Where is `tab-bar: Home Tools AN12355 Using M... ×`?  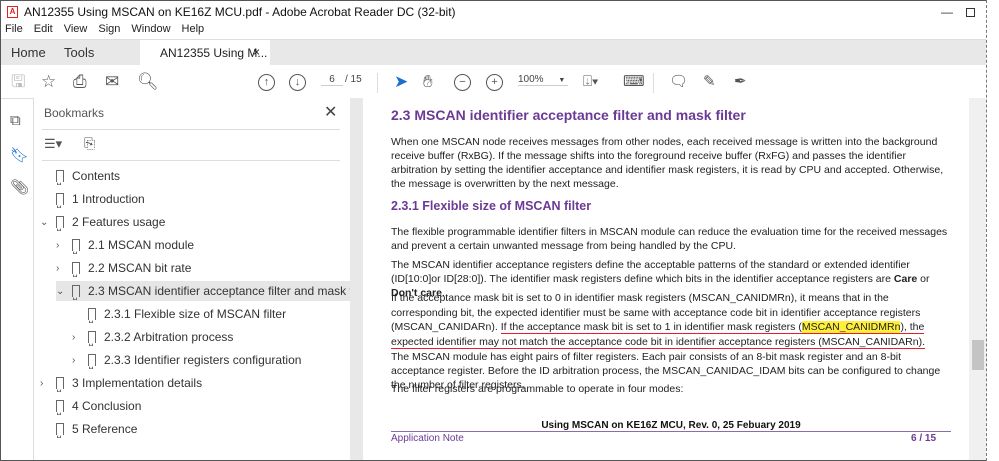 tab-bar: Home Tools AN12355 Using M... × is located at coordinates (494, 52).